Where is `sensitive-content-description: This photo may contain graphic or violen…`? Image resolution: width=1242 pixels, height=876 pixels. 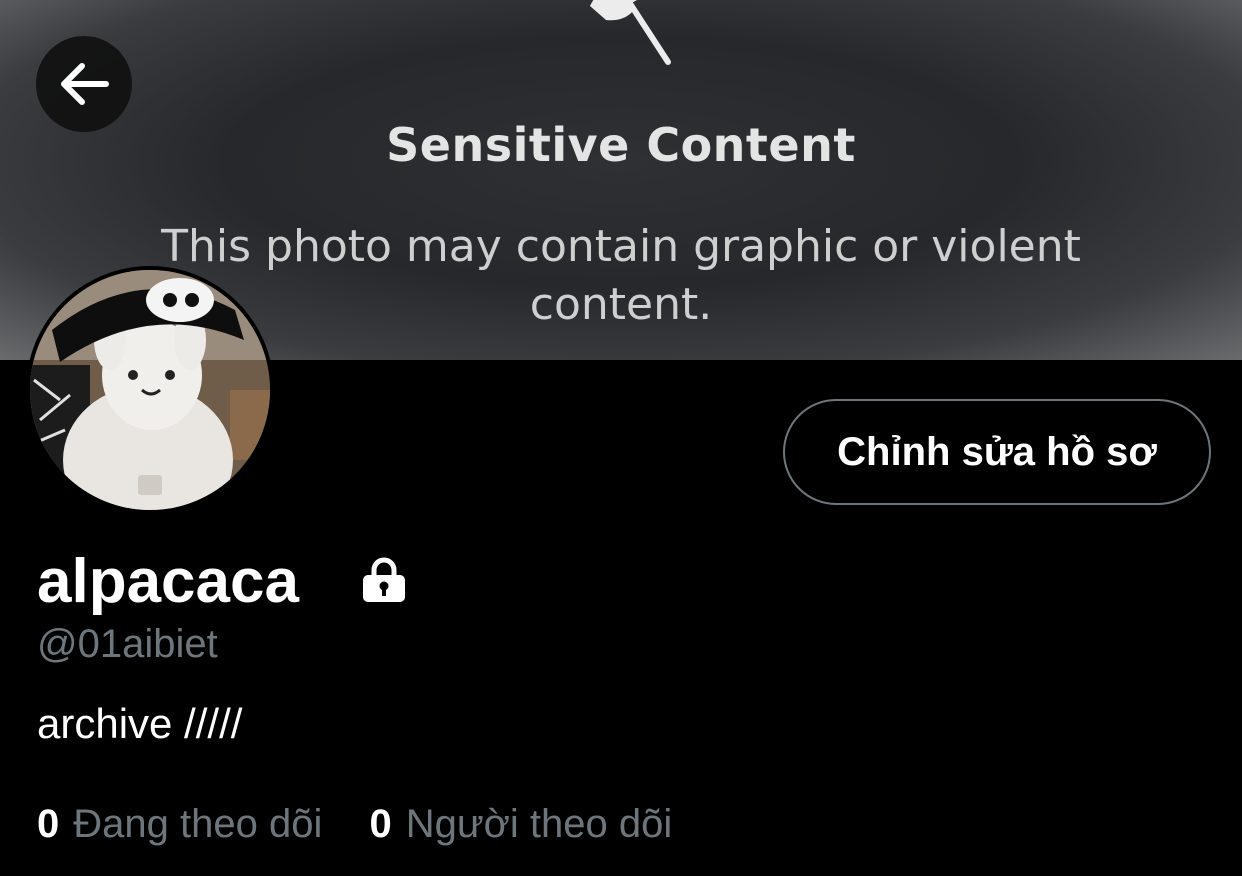
sensitive-content-description: This photo may contain graphic or violen… is located at coordinates (621, 275).